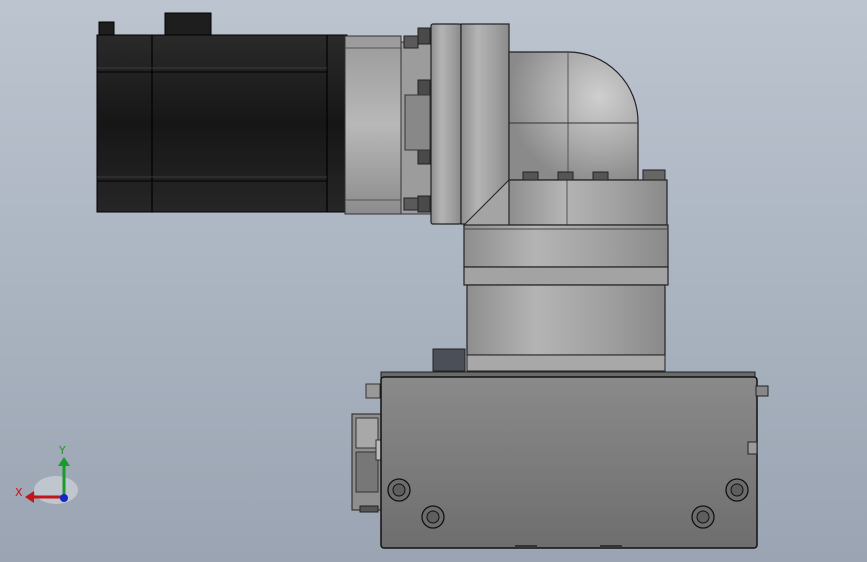  What do you see at coordinates (62, 450) in the screenshot?
I see `y-axis-label: Y` at bounding box center [62, 450].